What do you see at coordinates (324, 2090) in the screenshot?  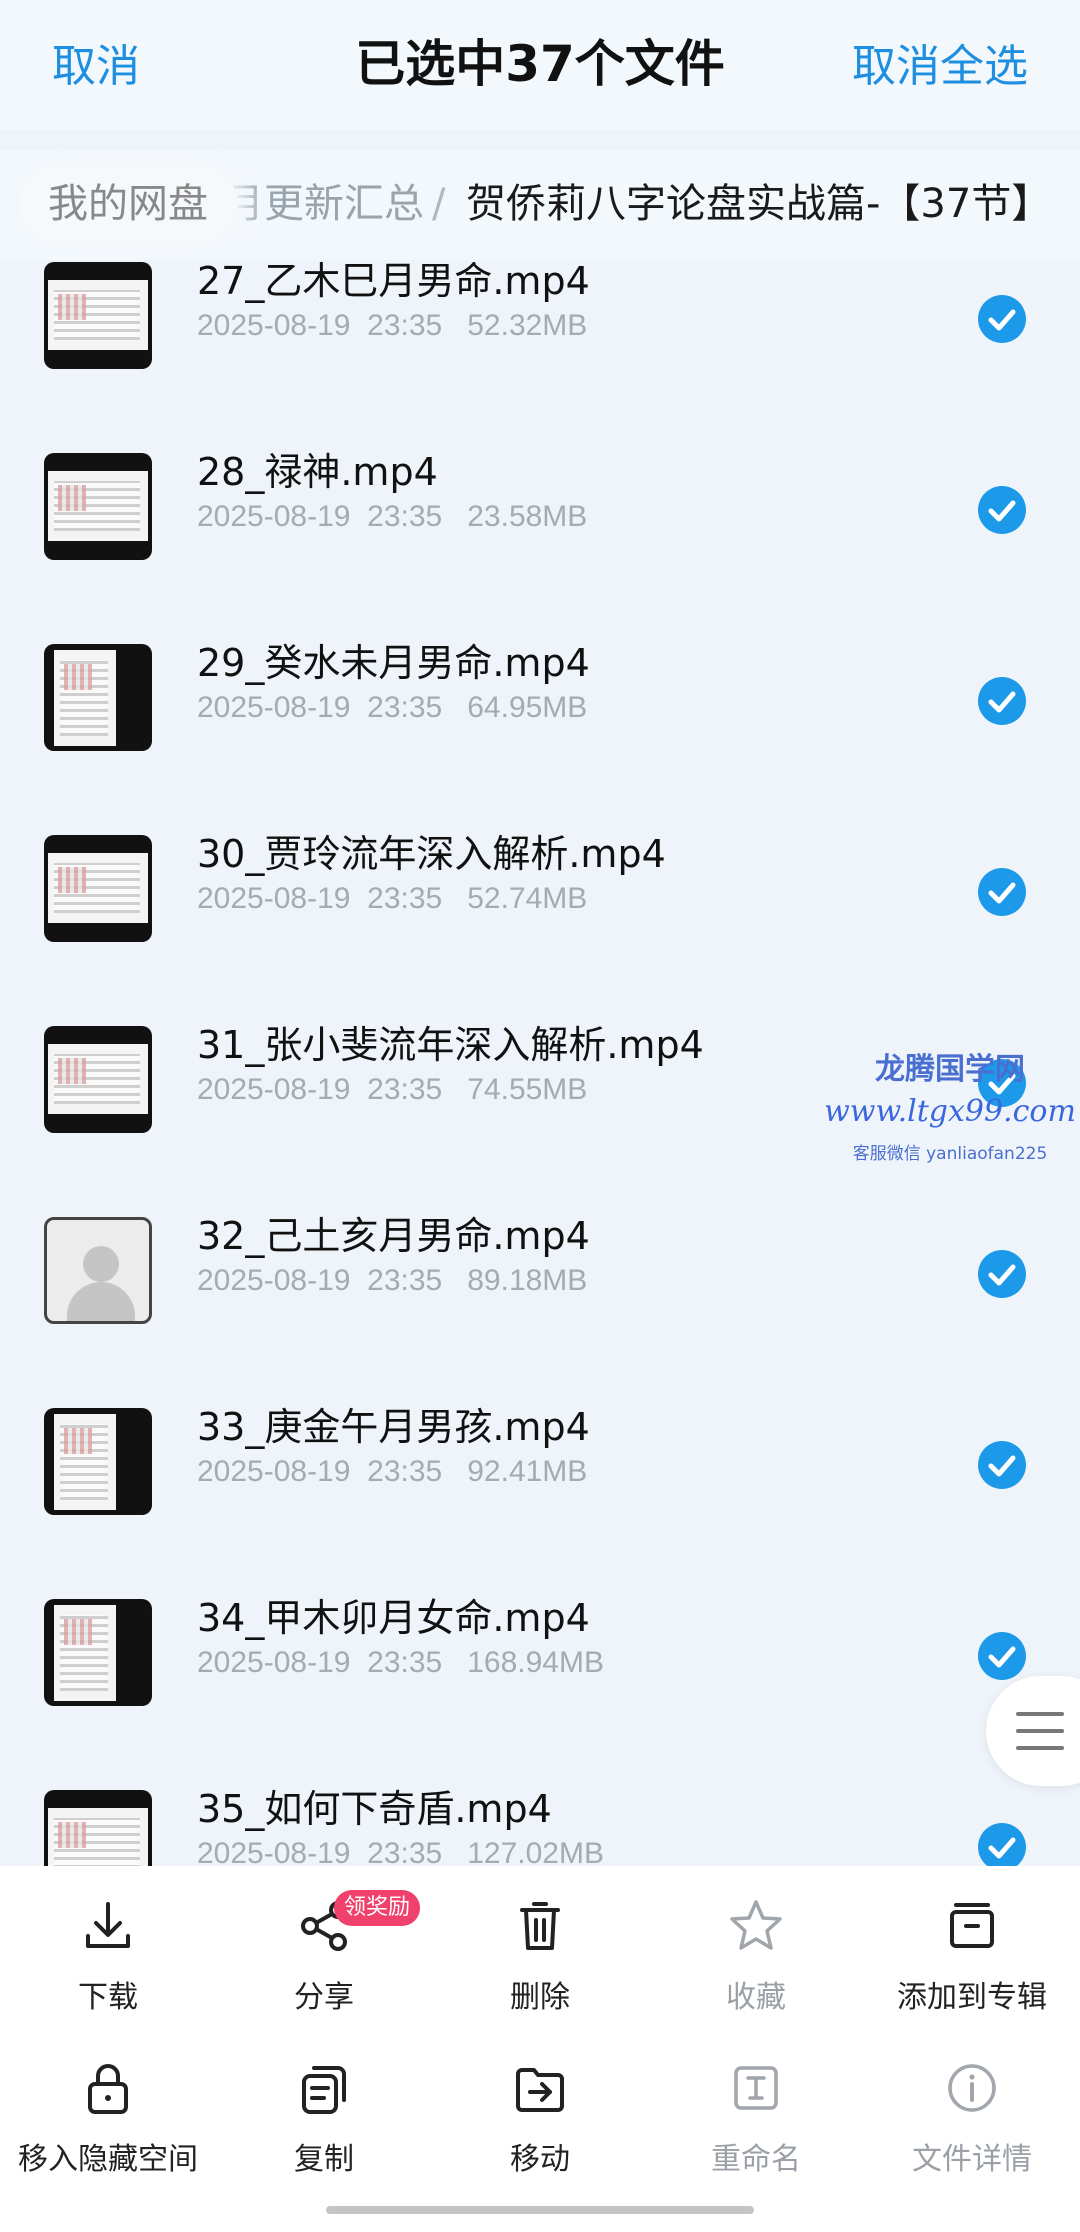 I see `copy-icon` at bounding box center [324, 2090].